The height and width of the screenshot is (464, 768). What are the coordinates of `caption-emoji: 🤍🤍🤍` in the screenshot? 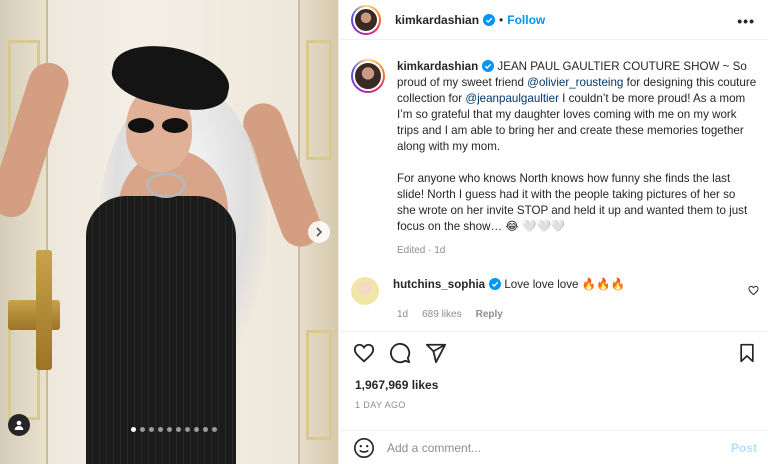 It's located at (544, 226).